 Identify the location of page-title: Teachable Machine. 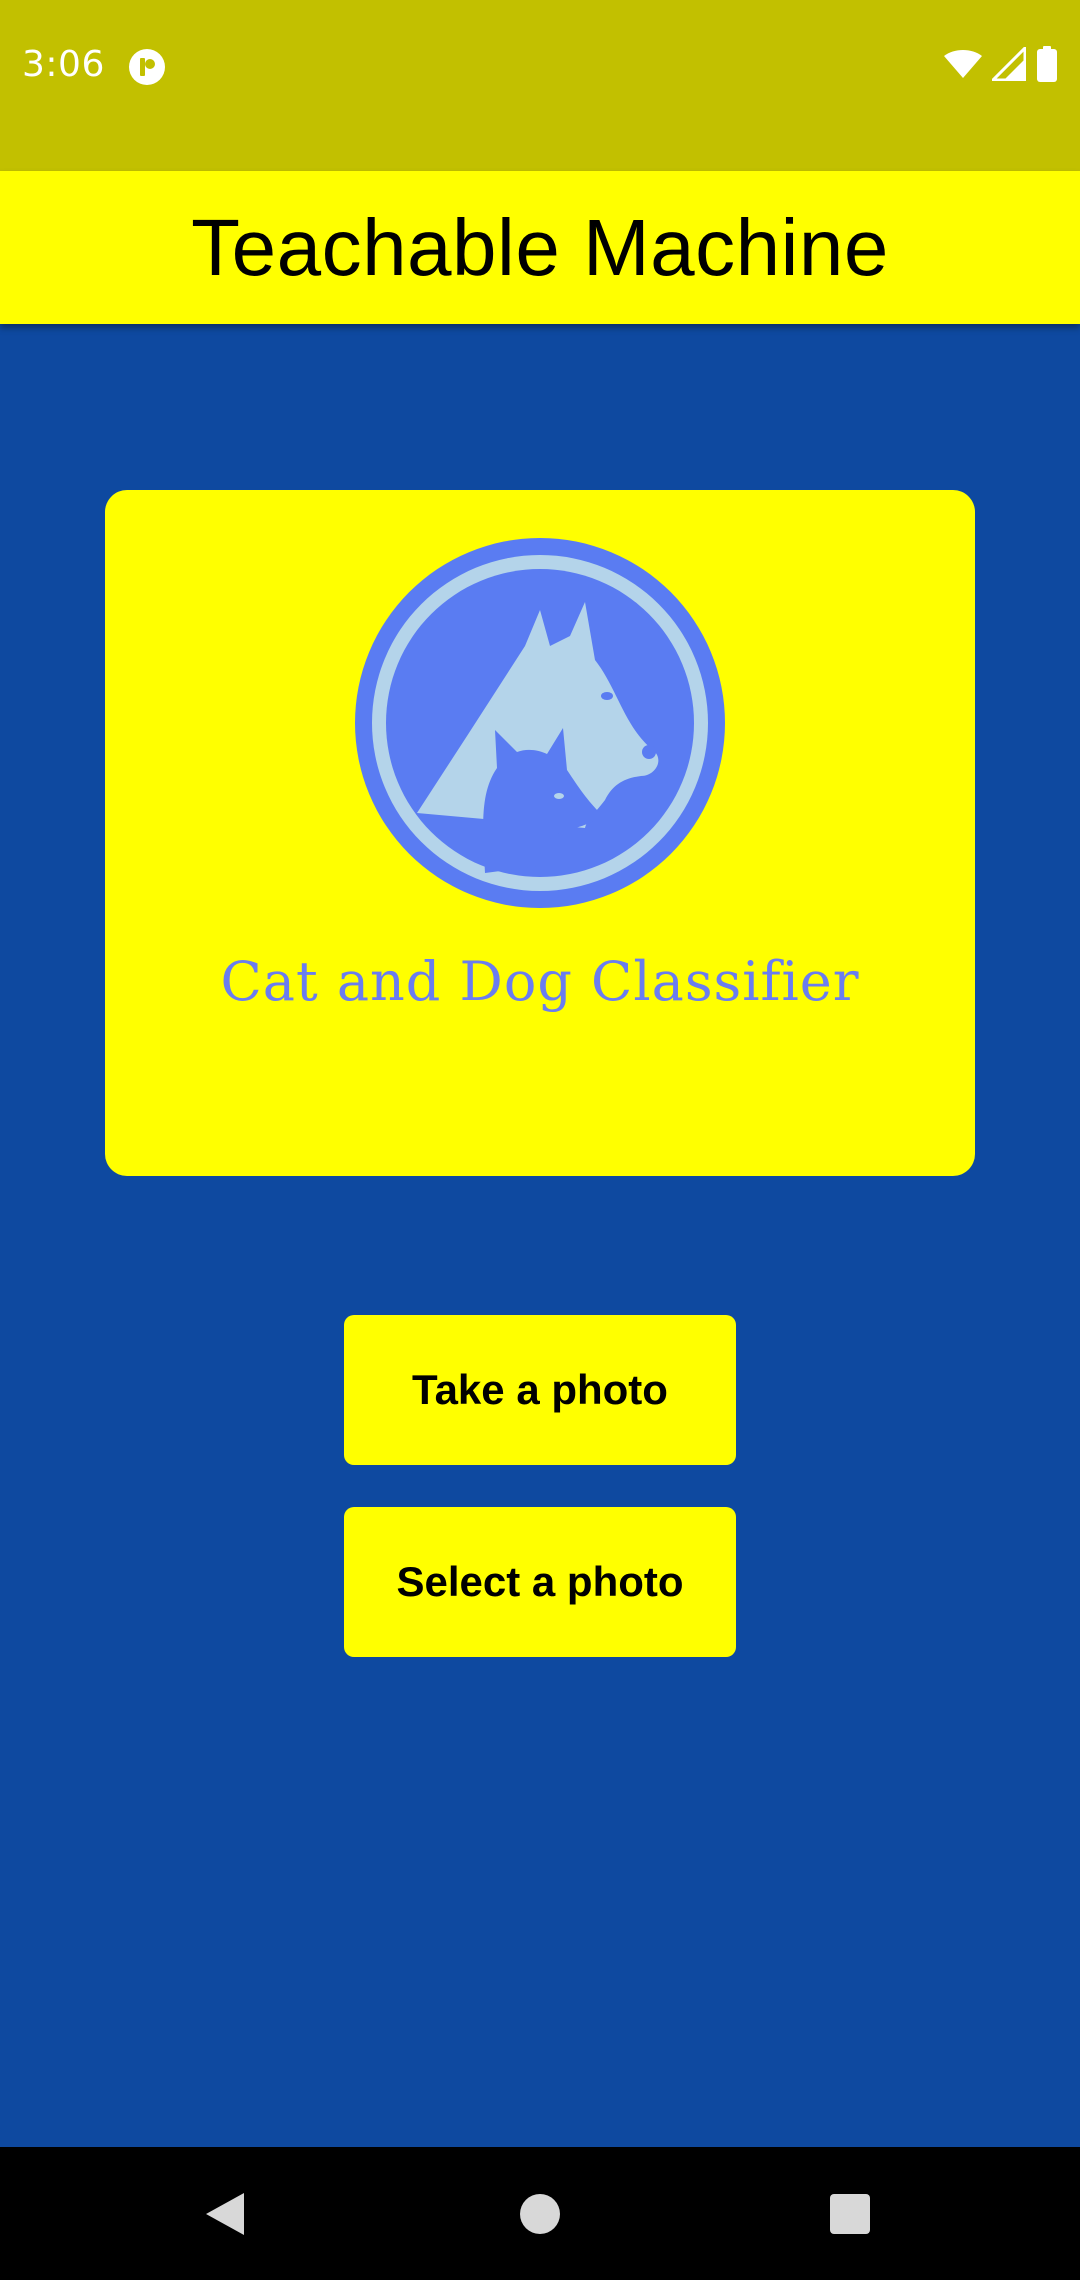
(540, 247).